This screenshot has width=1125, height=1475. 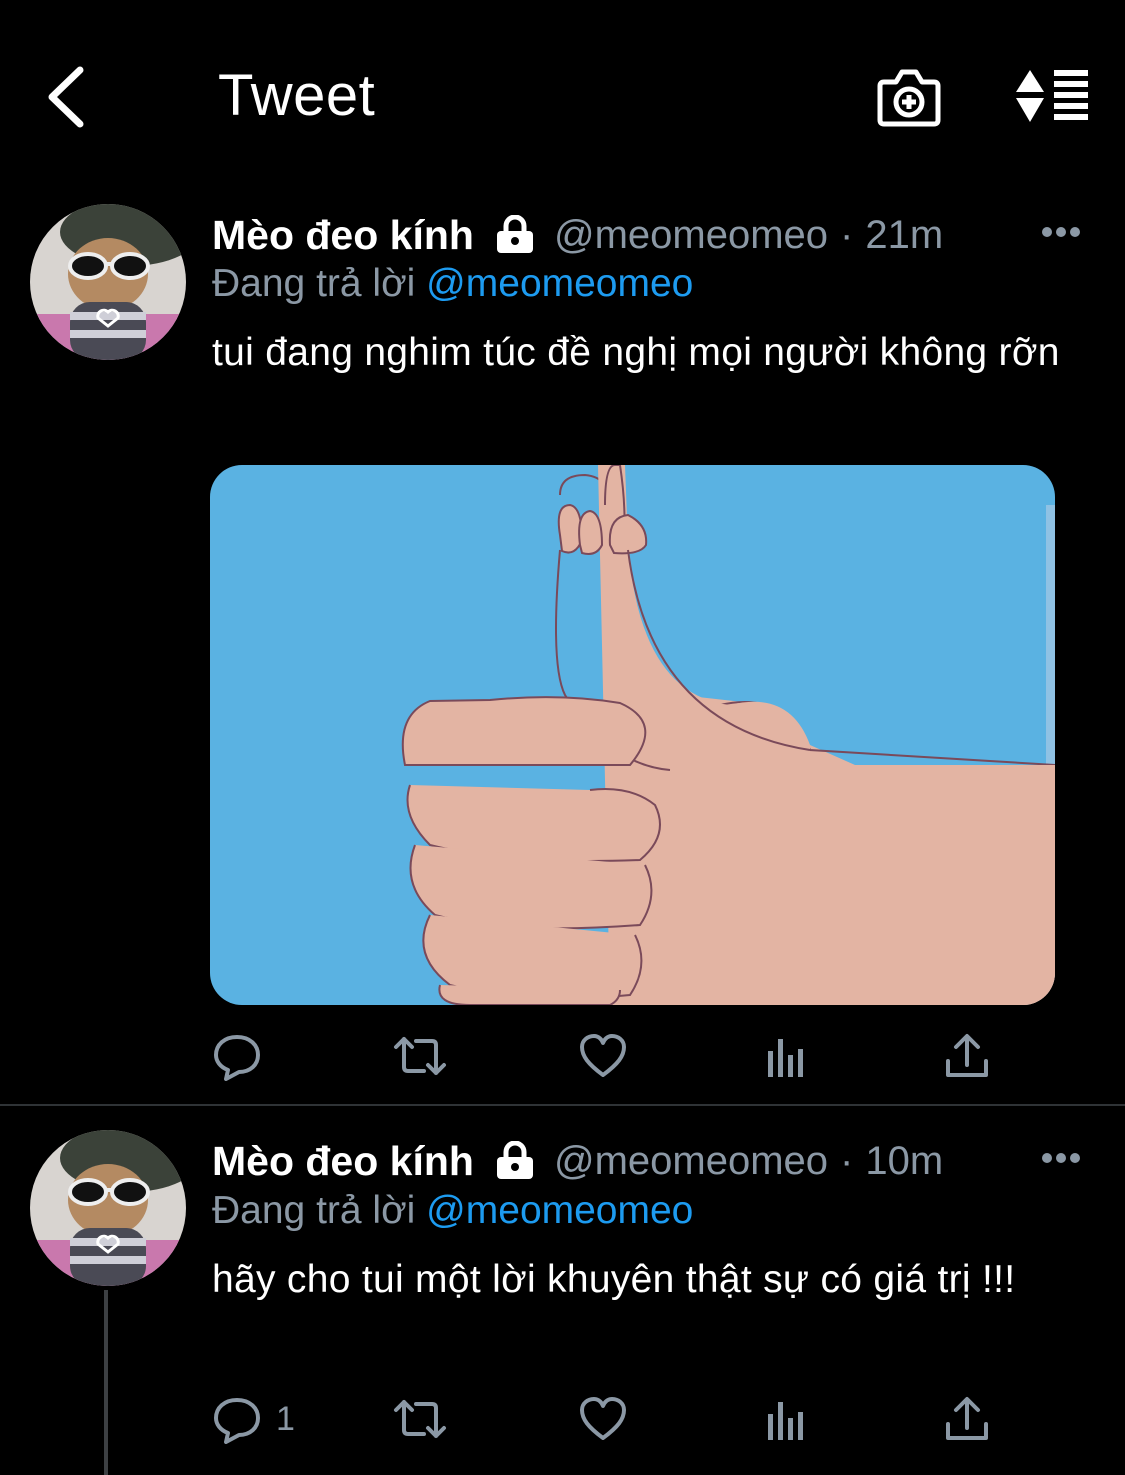 What do you see at coordinates (691, 1161) in the screenshot?
I see `author-handle: @meomeomeo` at bounding box center [691, 1161].